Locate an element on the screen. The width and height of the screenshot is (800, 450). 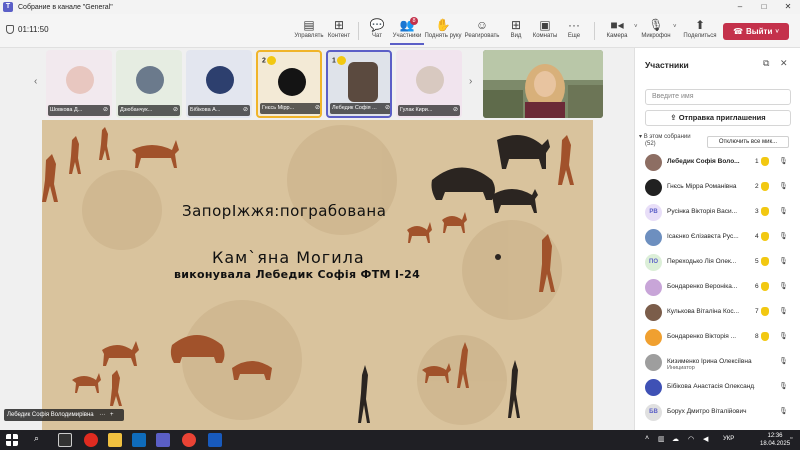
participant-row: Кулькова Віталіна Кос... 7 🎙 is located at coordinates (719, 312).